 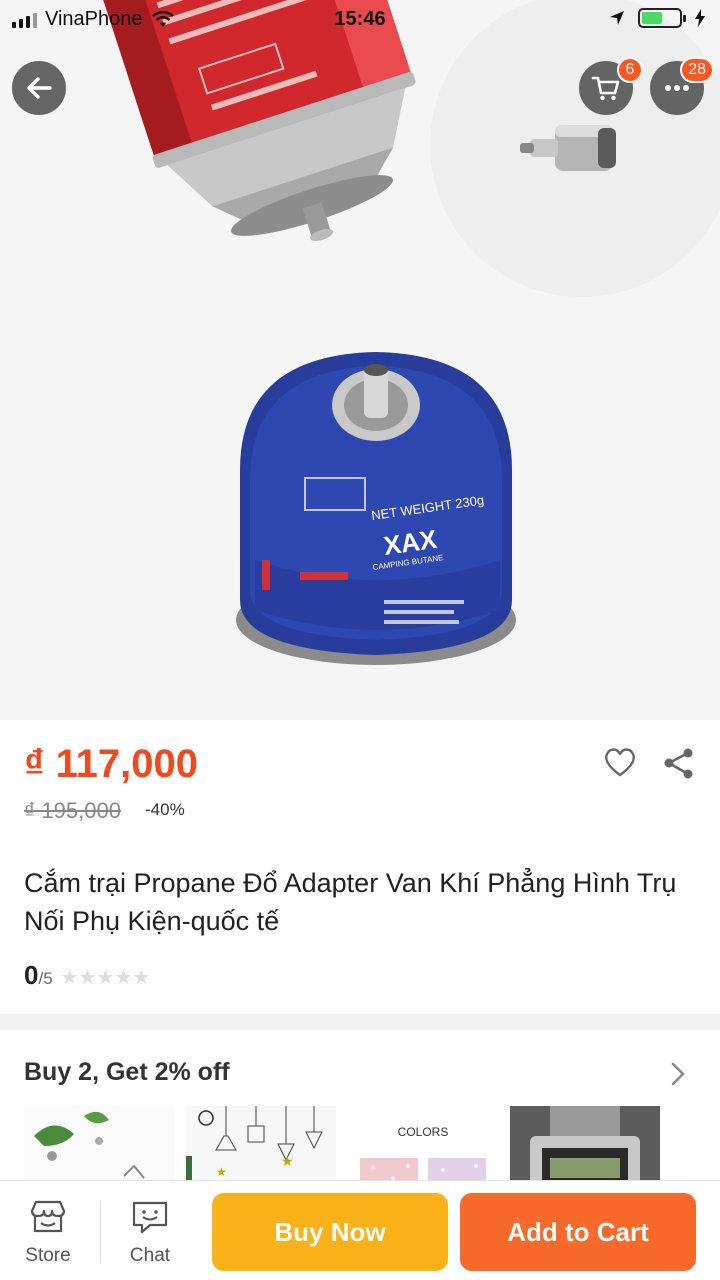 I want to click on location-icon, so click(x=617, y=18).